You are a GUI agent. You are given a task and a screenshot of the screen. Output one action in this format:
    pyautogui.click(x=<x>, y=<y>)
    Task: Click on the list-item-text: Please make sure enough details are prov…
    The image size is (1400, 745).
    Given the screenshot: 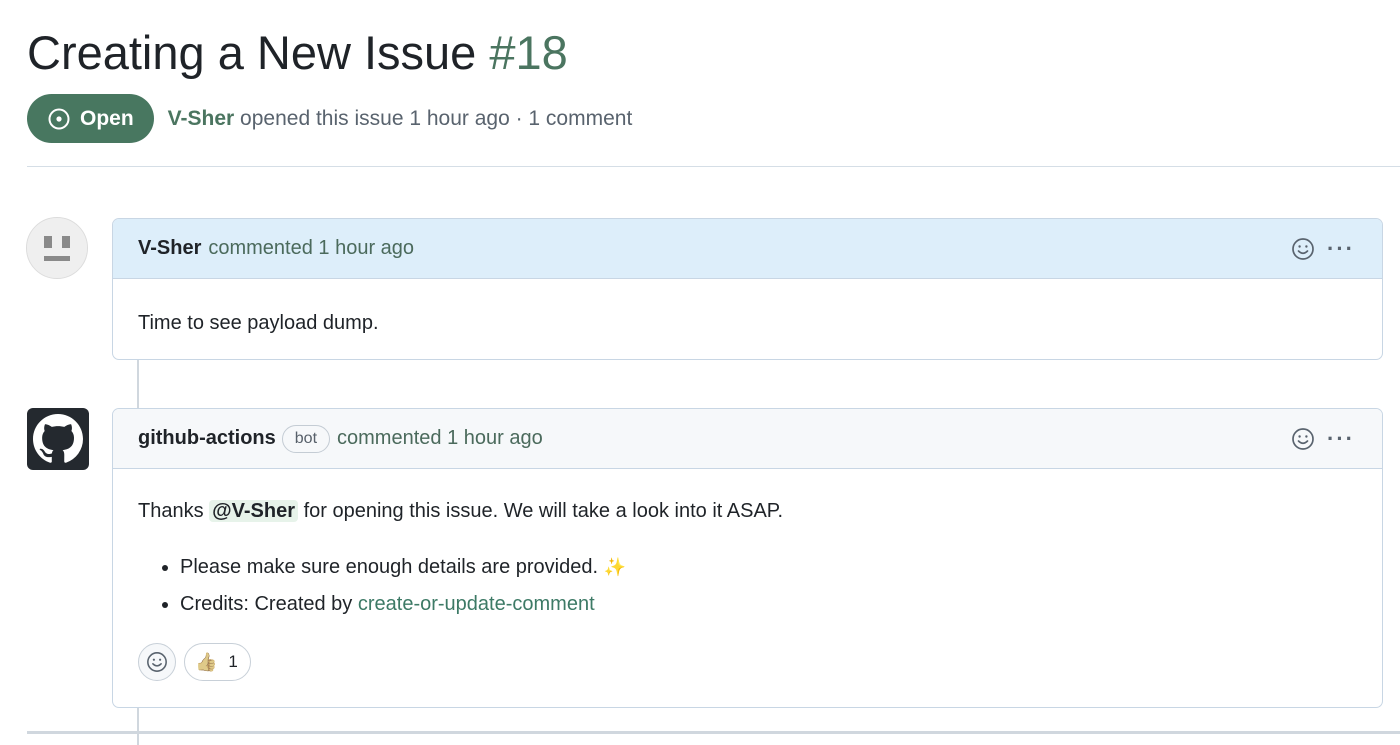 What is the action you would take?
    pyautogui.click(x=392, y=567)
    